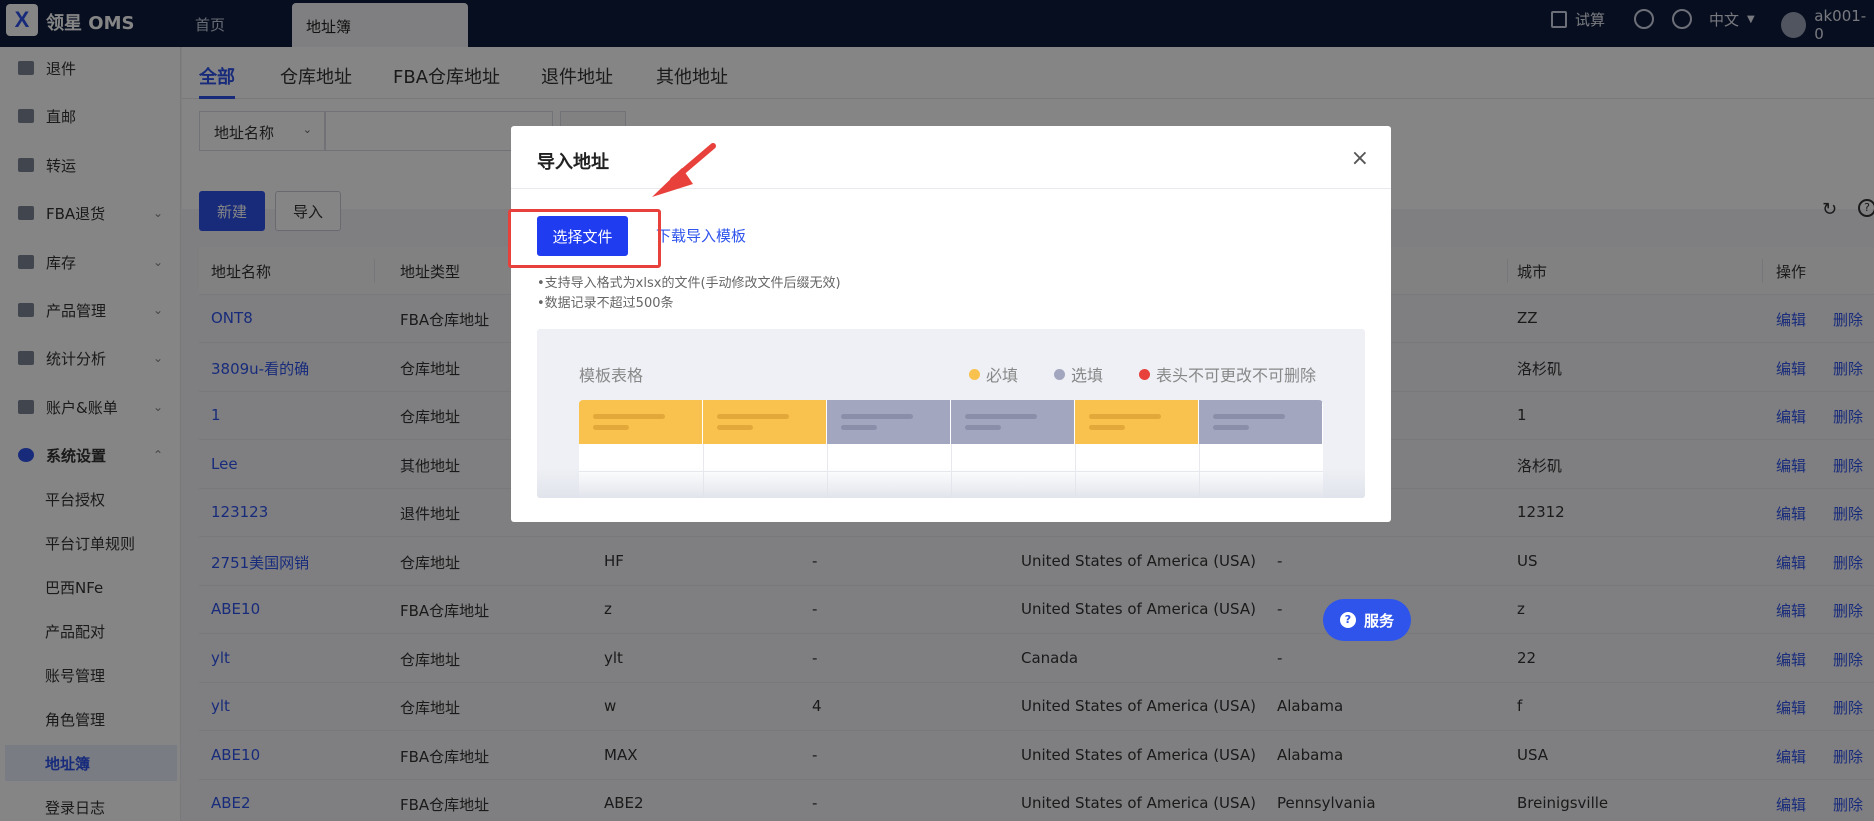 The image size is (1874, 821). Describe the element at coordinates (1059, 374) in the screenshot. I see `optional-dot-icon` at that location.